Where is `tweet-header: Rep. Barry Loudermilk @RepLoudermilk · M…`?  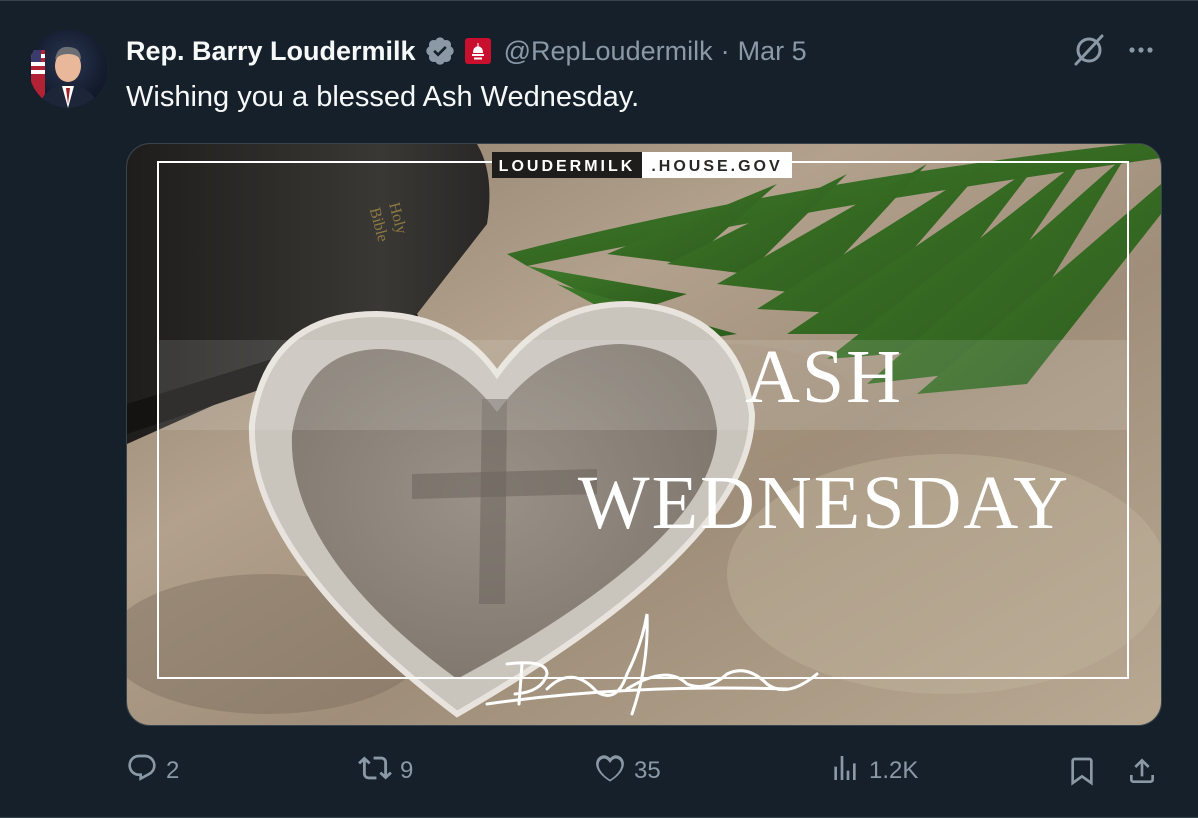
tweet-header: Rep. Barry Loudermilk @RepLoudermilk · M… is located at coordinates (466, 51).